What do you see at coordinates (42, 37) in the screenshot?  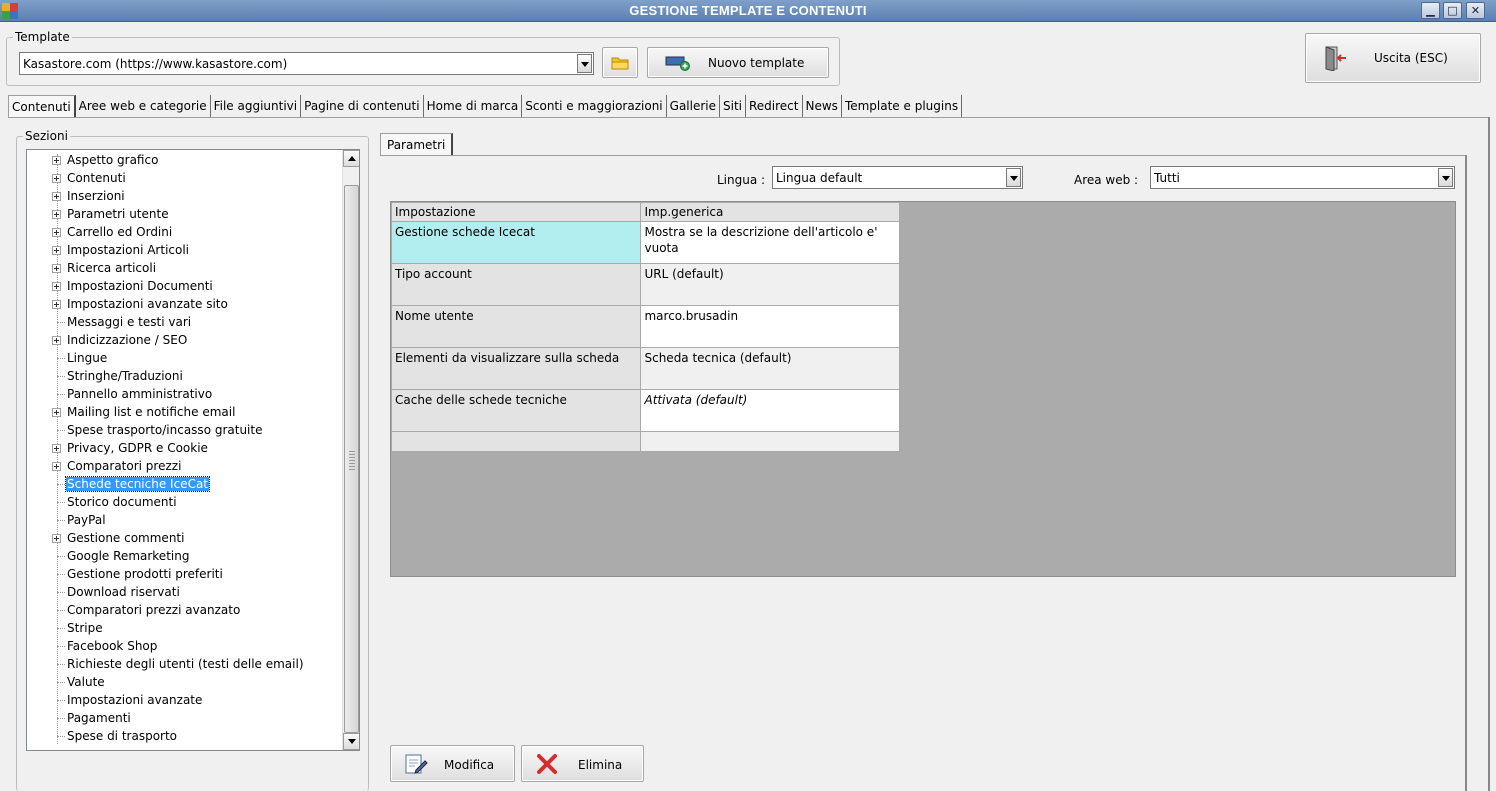 I see `template-legend: Template` at bounding box center [42, 37].